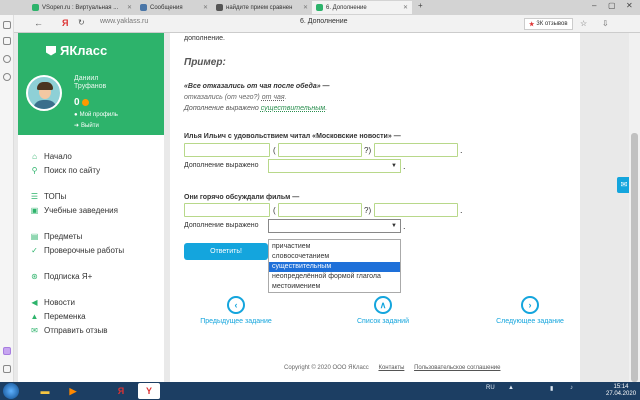 The image size is (640, 400). What do you see at coordinates (45, 104) in the screenshot?
I see `avatar-body` at bounding box center [45, 104].